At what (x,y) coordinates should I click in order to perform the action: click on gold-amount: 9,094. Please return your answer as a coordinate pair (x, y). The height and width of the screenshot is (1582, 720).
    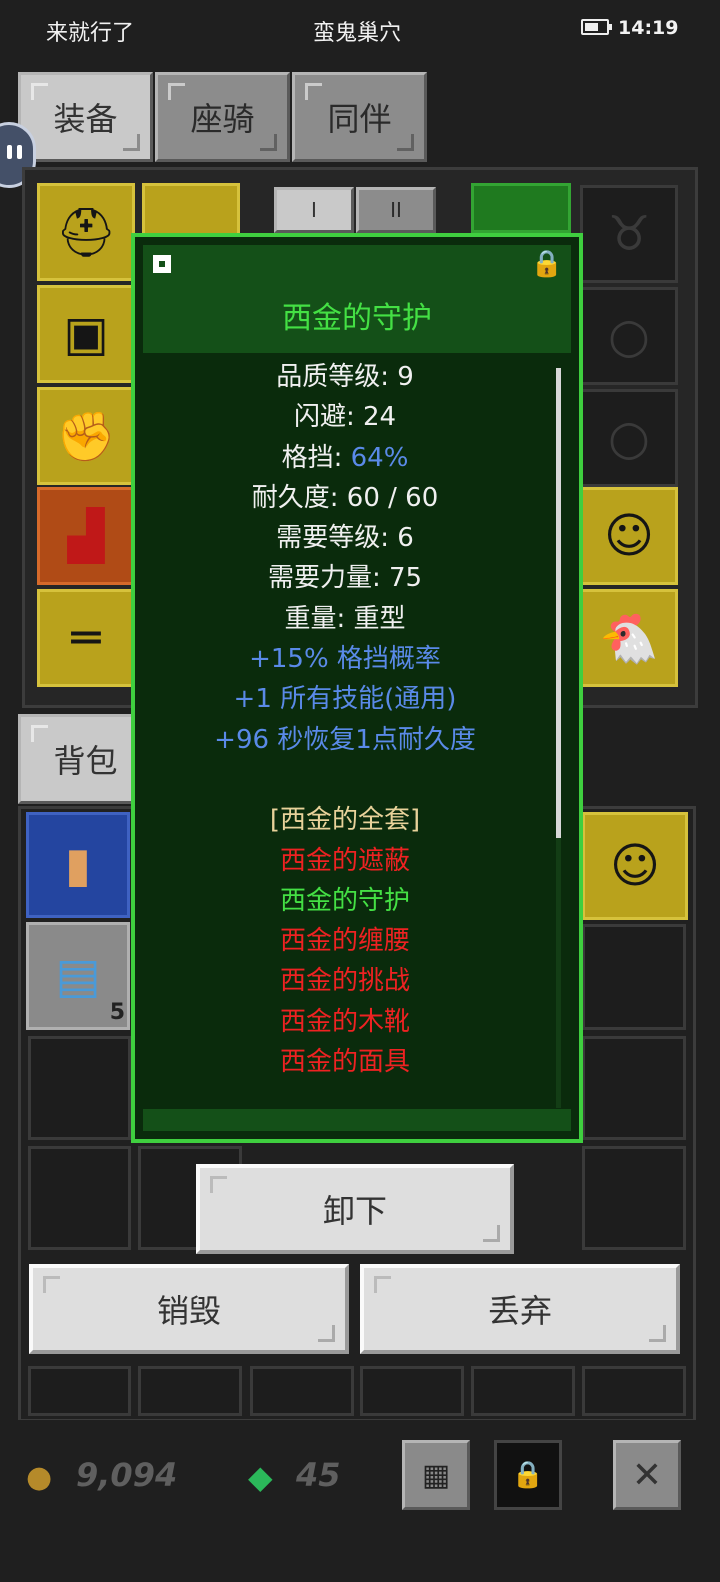
    Looking at the image, I should click on (127, 1475).